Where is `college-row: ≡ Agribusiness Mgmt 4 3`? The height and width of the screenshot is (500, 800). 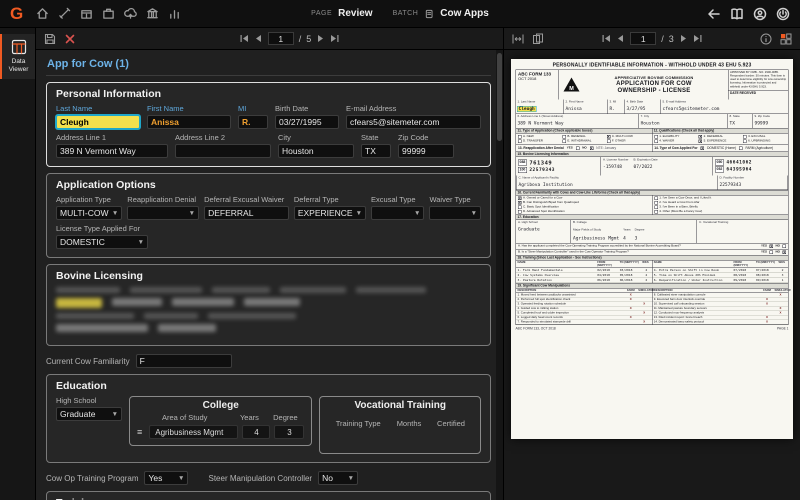
college-row: ≡ Agribusiness Mgmt 4 3 is located at coordinates (221, 432).